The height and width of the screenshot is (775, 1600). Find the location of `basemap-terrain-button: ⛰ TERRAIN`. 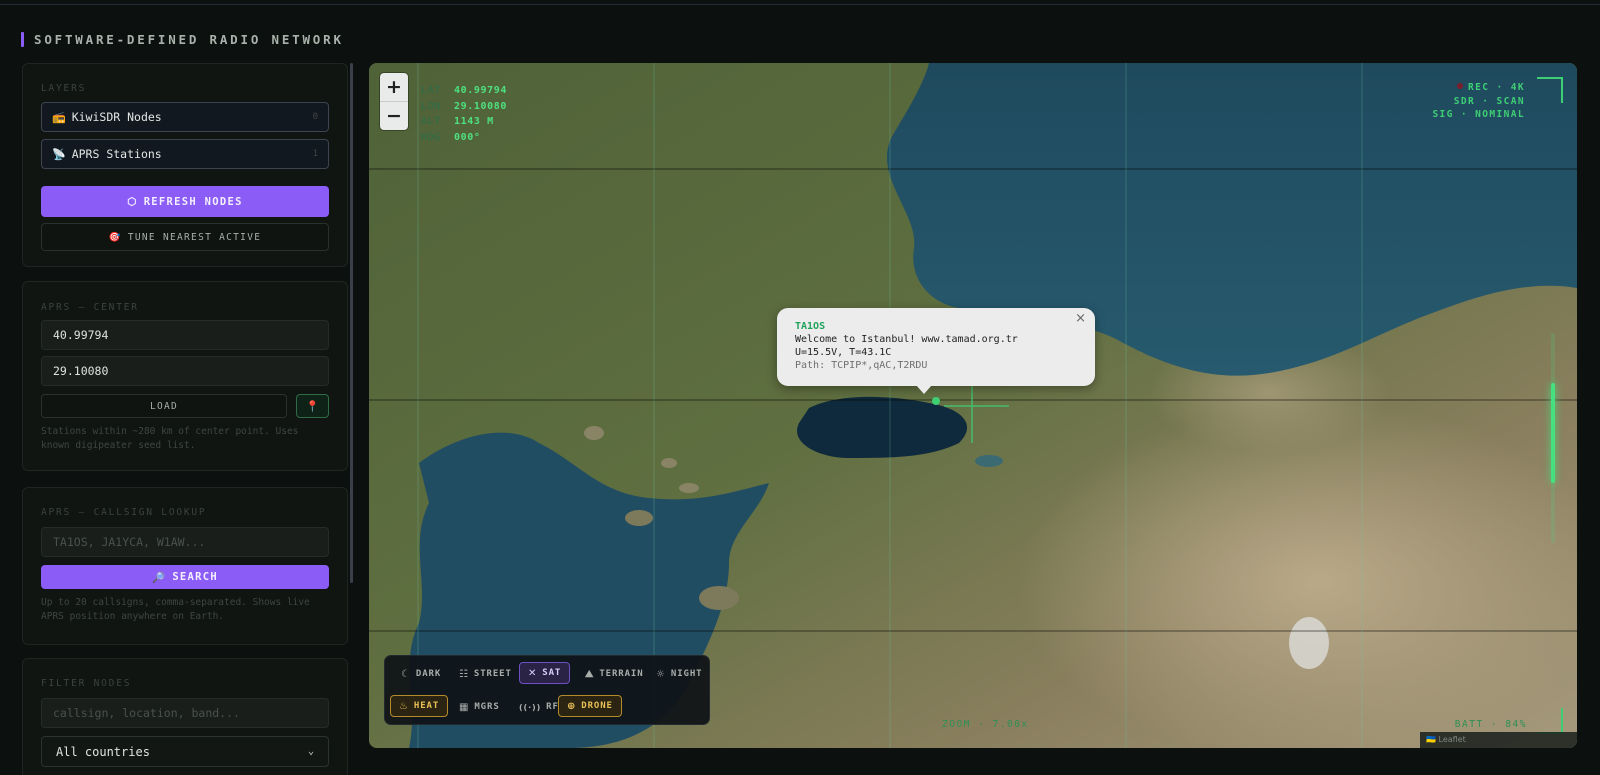

basemap-terrain-button: ⛰ TERRAIN is located at coordinates (614, 674).